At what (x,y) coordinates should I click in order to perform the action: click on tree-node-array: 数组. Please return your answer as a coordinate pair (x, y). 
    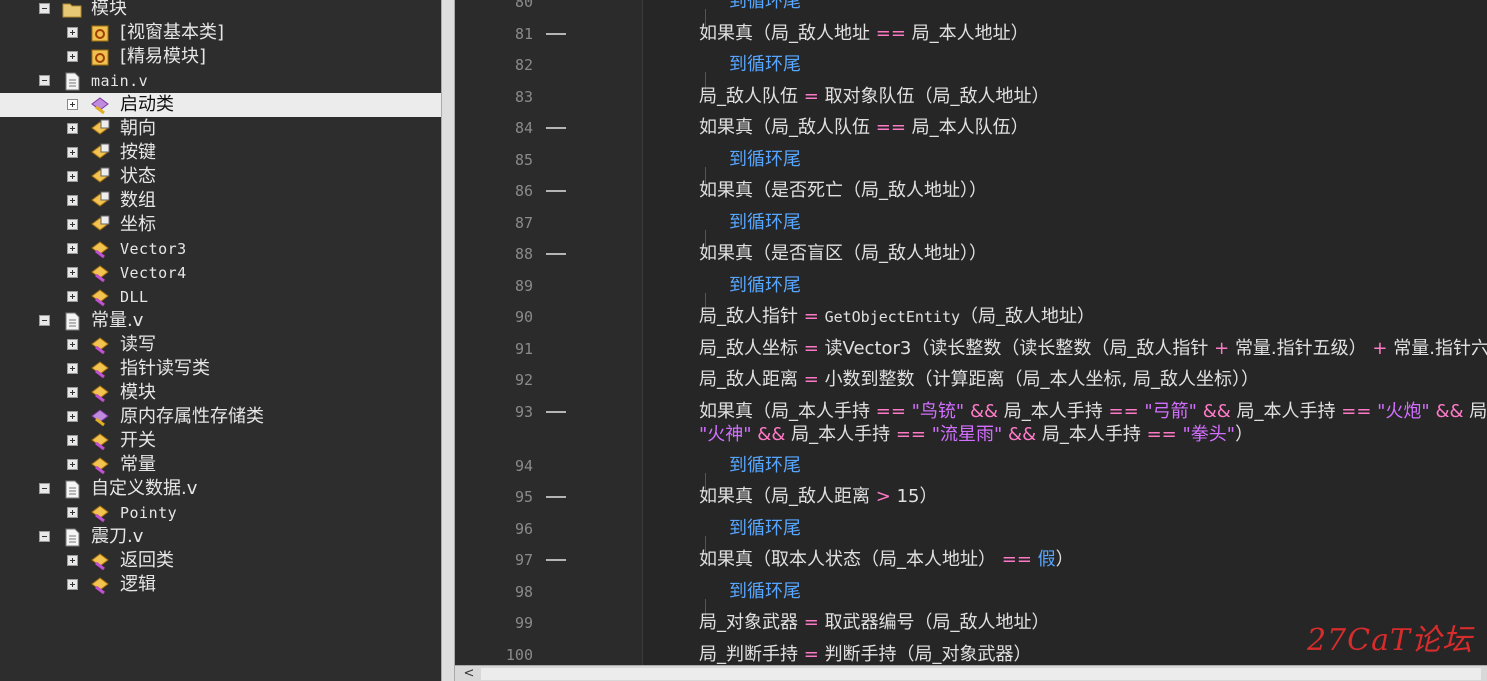
    Looking at the image, I should click on (220, 201).